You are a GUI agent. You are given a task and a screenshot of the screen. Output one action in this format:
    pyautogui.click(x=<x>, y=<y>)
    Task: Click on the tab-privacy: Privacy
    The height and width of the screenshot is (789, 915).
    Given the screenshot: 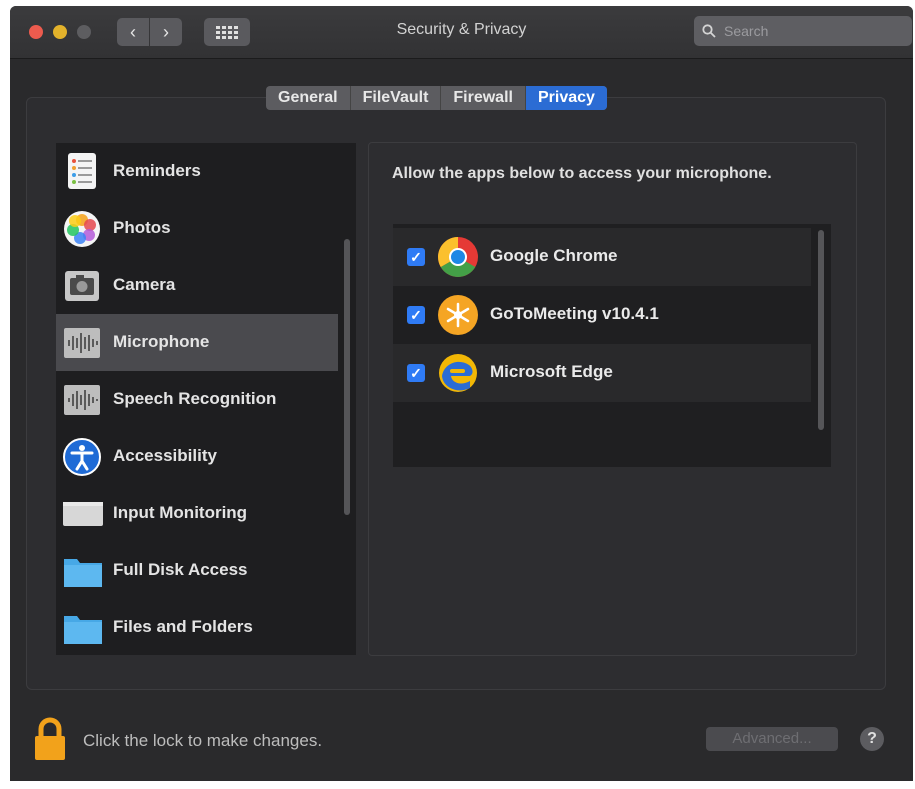 What is the action you would take?
    pyautogui.click(x=566, y=98)
    